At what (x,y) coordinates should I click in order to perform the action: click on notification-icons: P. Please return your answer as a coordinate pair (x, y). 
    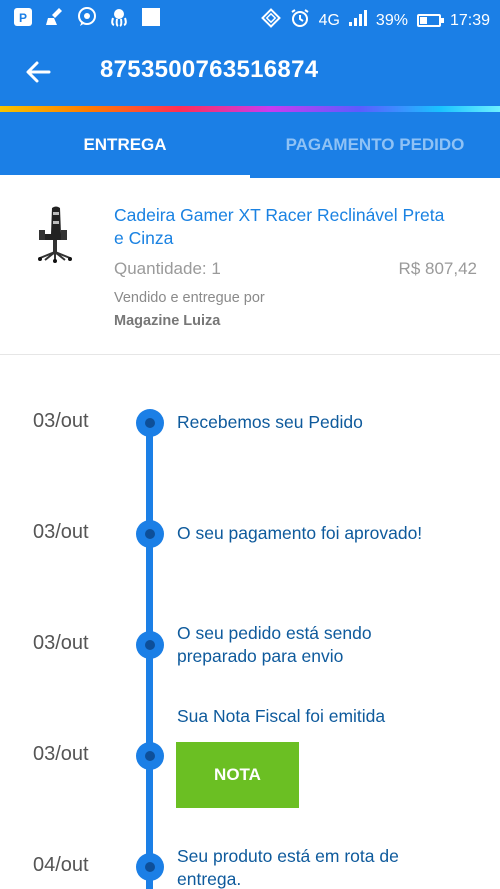
    Looking at the image, I should click on (87, 17).